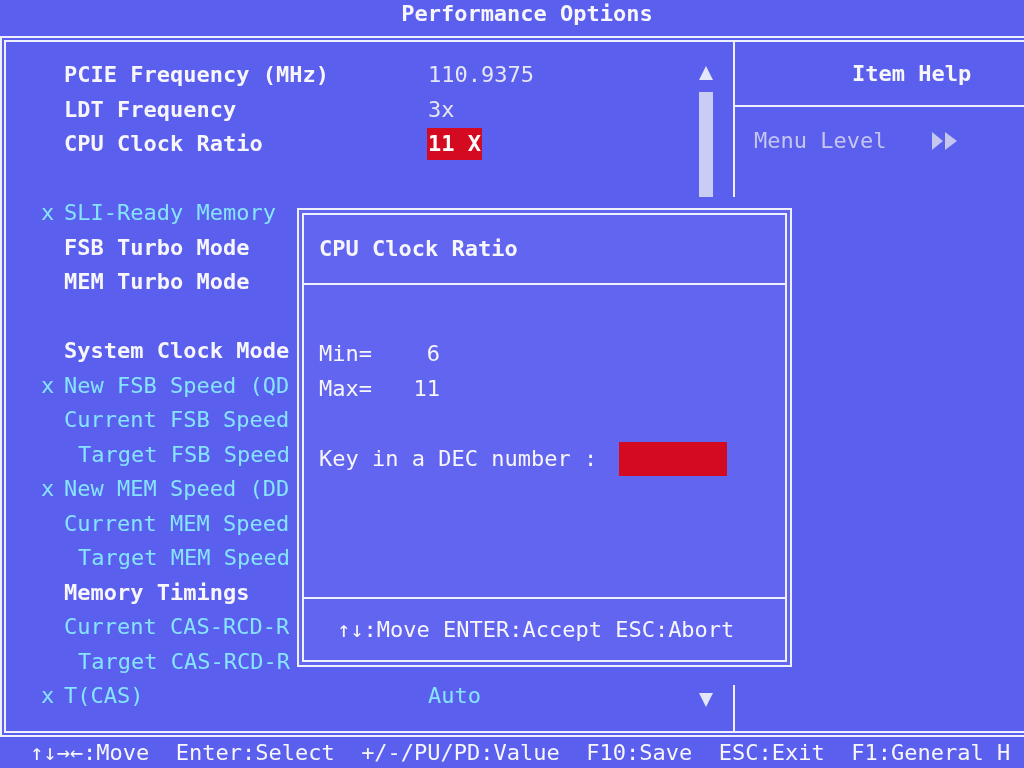  Describe the element at coordinates (177, 385) in the screenshot. I see `setting-label: New FSB Speed (QD` at that location.